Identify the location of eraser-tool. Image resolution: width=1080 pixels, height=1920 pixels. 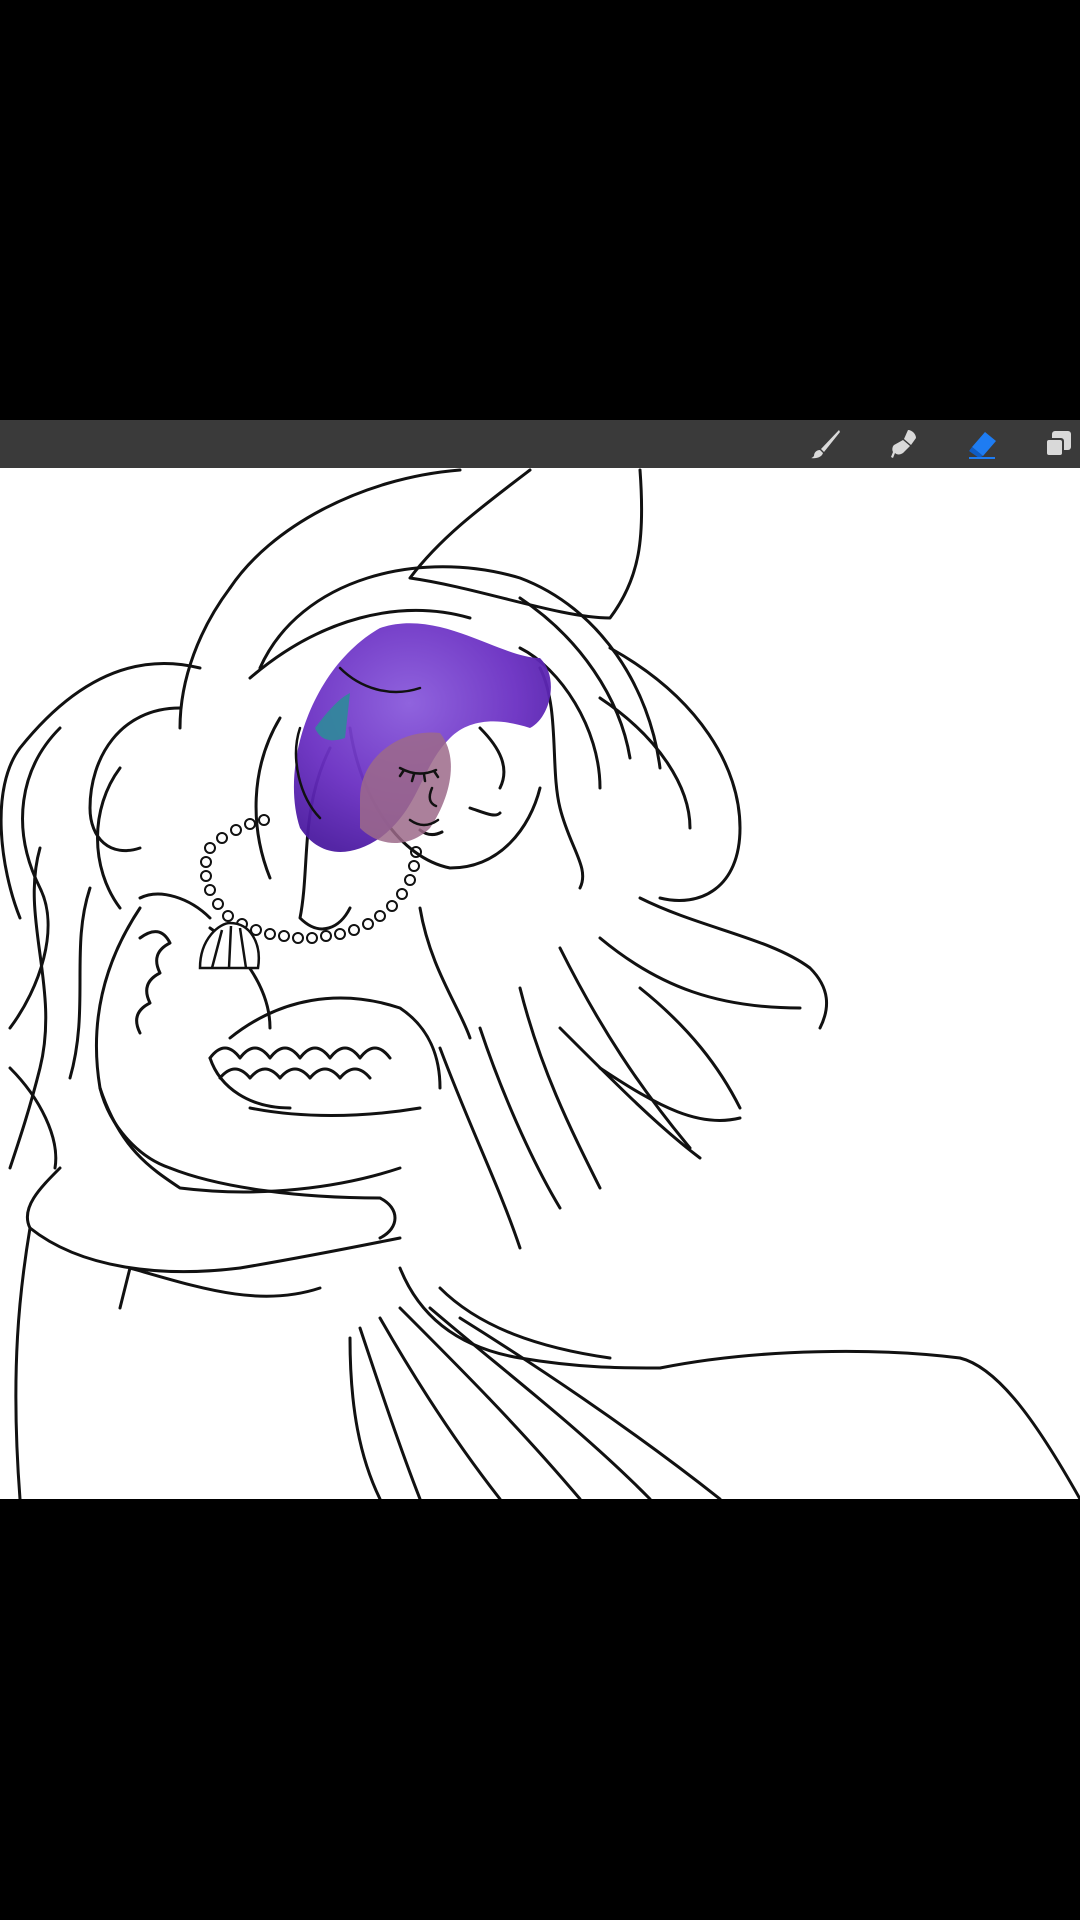
(982, 444).